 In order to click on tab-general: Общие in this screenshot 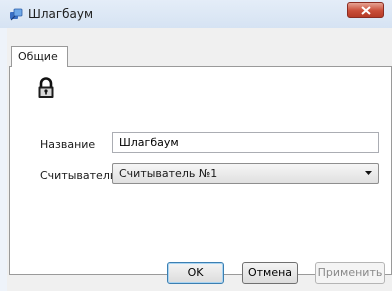, I will do `click(39, 56)`.